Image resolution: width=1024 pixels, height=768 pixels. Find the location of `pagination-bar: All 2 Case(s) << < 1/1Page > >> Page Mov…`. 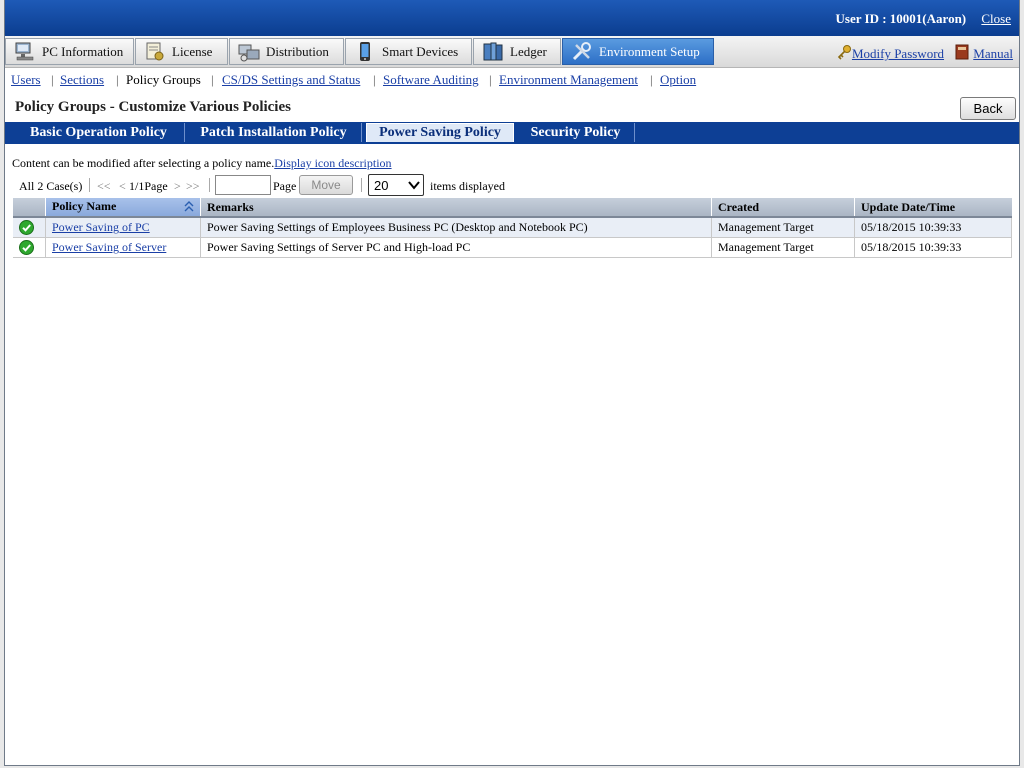

pagination-bar: All 2 Case(s) << < 1/1Page > >> Page Mov… is located at coordinates (319, 185).